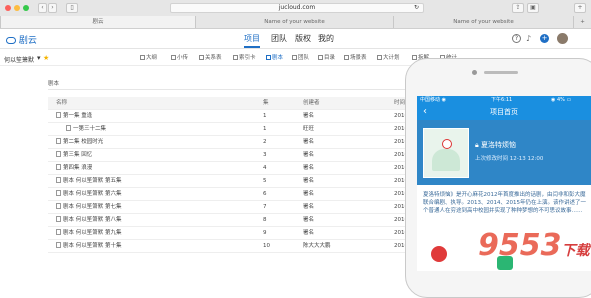  Describe the element at coordinates (533, 8) in the screenshot. I see `tabs-overview-icon: ▣` at that location.